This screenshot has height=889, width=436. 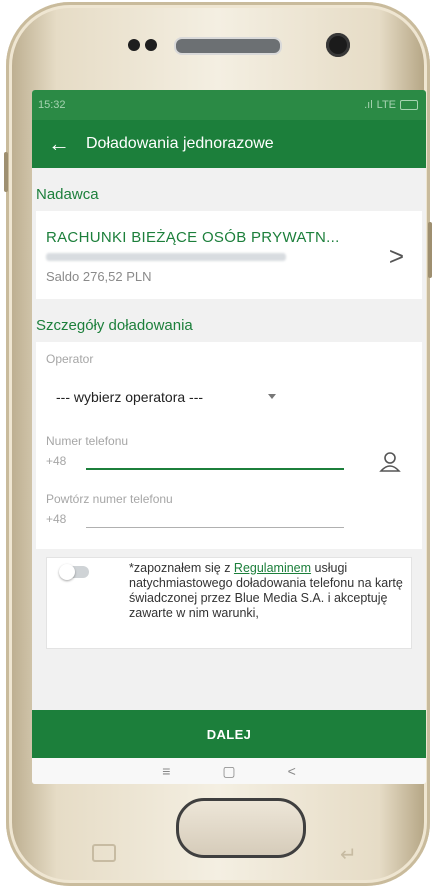 What do you see at coordinates (396, 256) in the screenshot?
I see `chevron-right-icon: >` at bounding box center [396, 256].